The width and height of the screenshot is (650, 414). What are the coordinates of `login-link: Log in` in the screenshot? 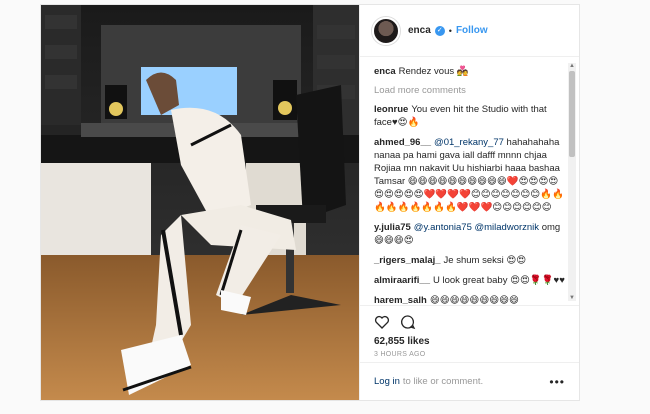 It's located at (387, 381).